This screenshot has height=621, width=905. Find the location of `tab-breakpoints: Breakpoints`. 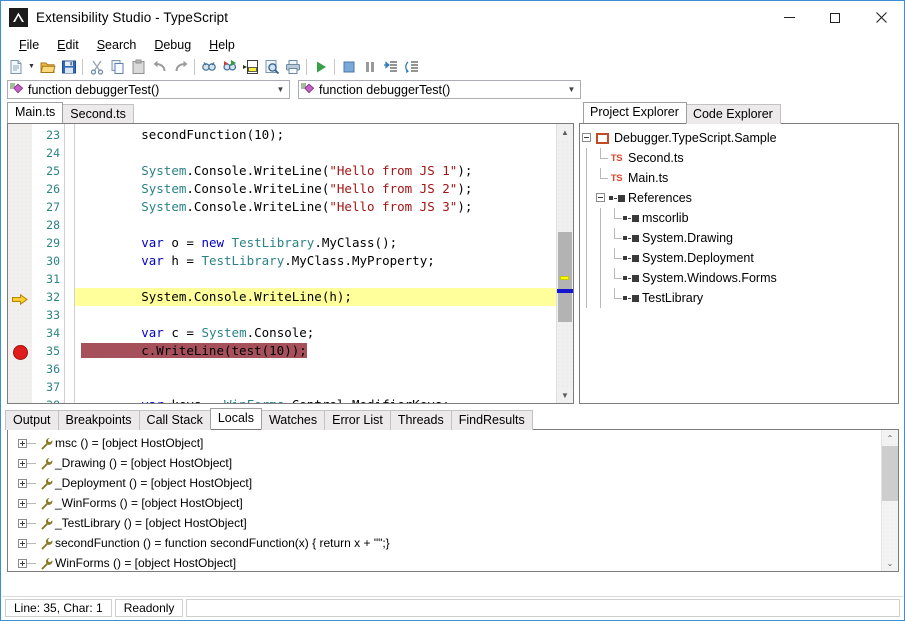

tab-breakpoints: Breakpoints is located at coordinates (98, 420).